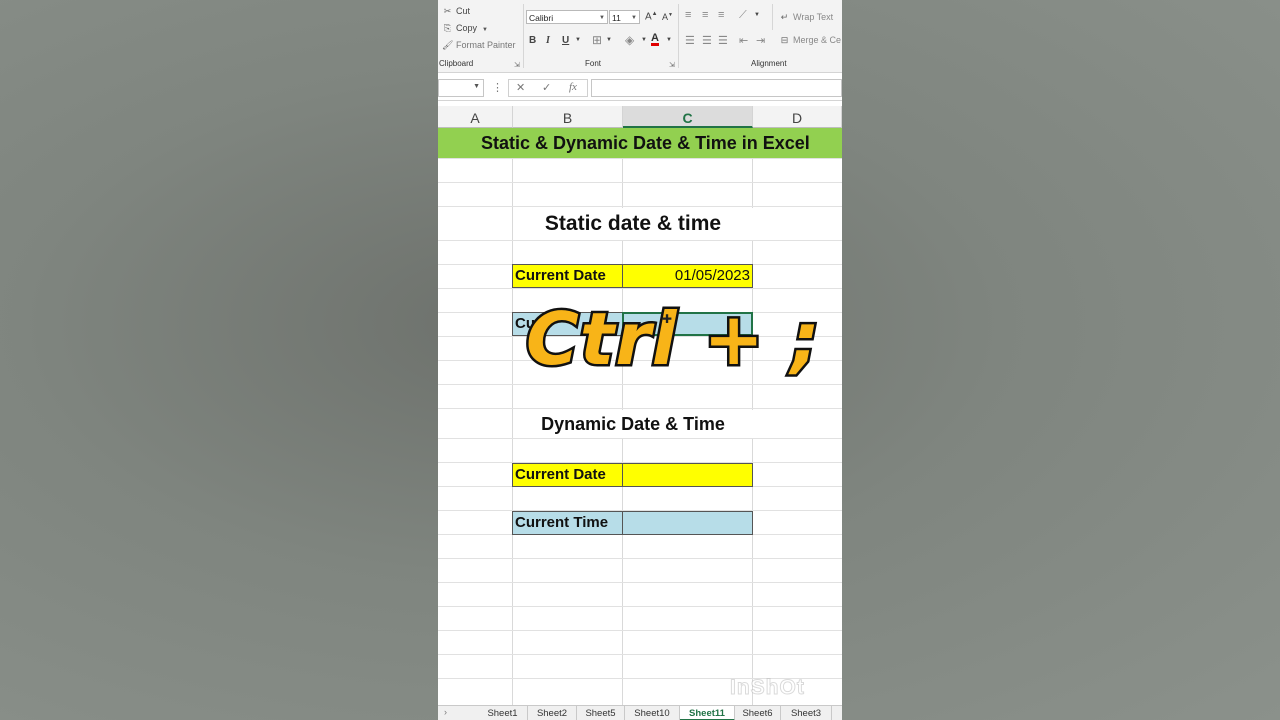  Describe the element at coordinates (758, 713) in the screenshot. I see `tab-sheet6: Sheet6` at that location.